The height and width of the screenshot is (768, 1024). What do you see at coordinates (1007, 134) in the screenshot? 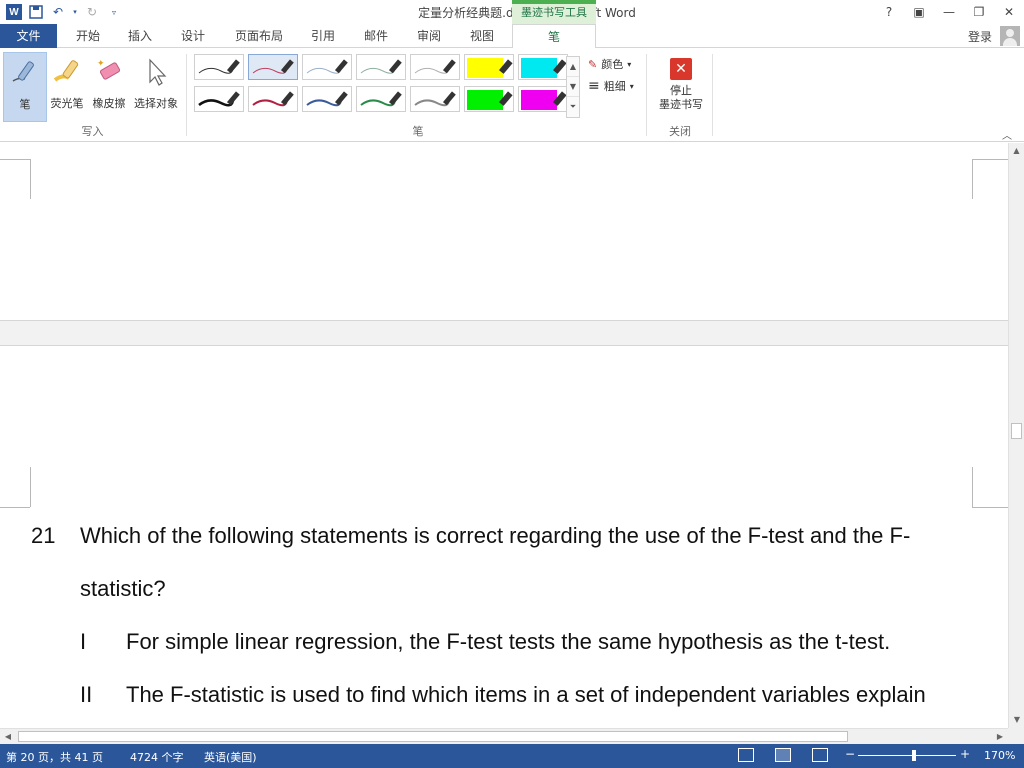
I see `collapse-ribbon-icon: ︿` at bounding box center [1007, 134].